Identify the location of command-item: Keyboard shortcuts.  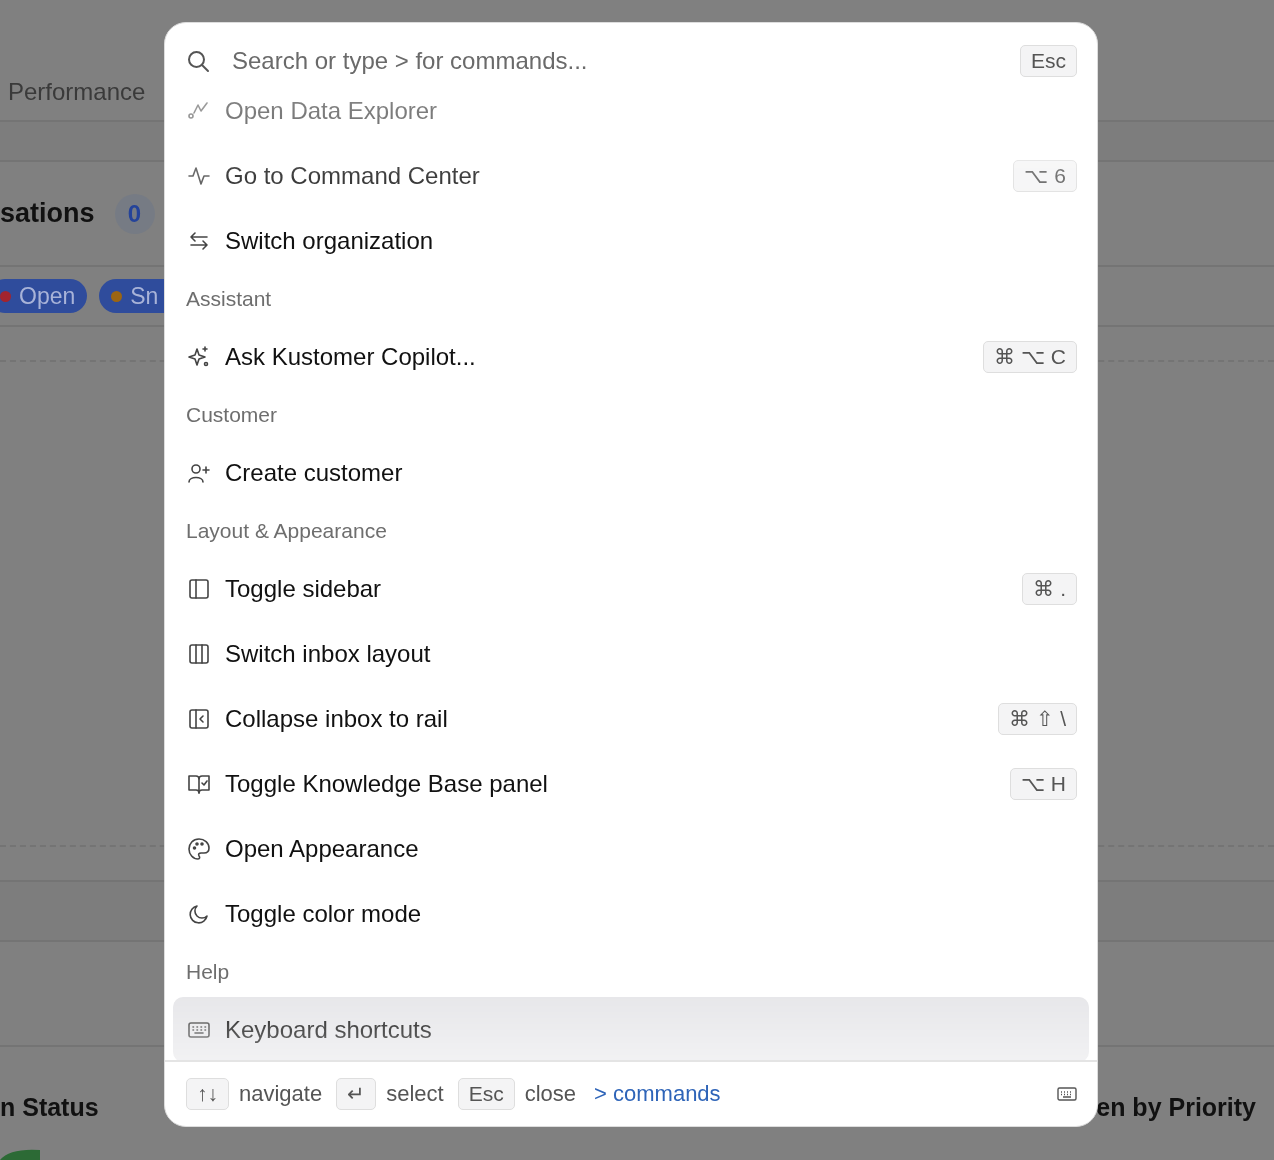
(631, 1028).